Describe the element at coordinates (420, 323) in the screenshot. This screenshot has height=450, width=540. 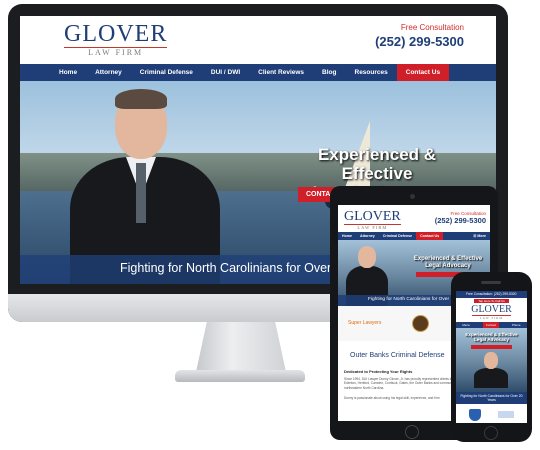
I see `award-seal-icon` at that location.